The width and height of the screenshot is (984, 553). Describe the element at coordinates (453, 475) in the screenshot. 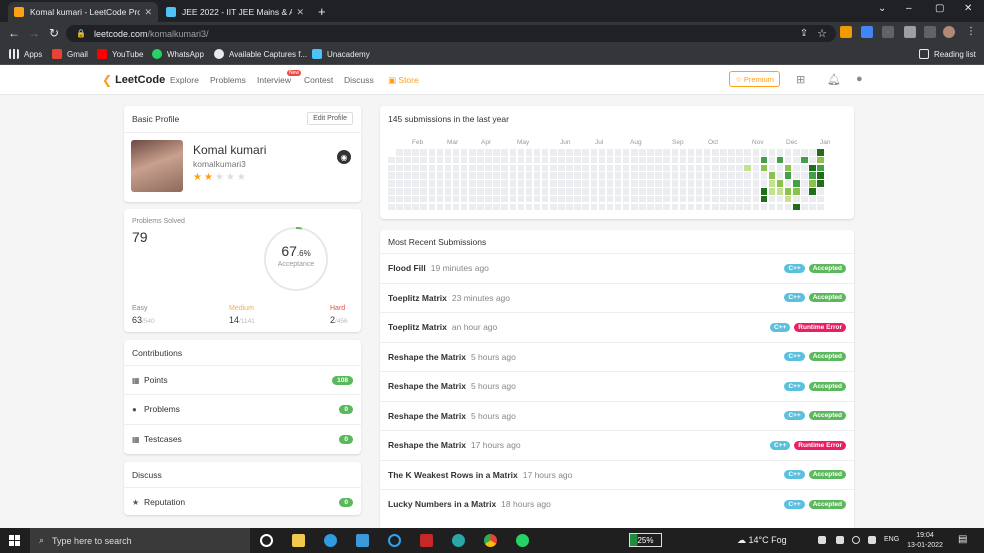

I see `submission-title: The K Weakest Rows in a Matrix` at that location.